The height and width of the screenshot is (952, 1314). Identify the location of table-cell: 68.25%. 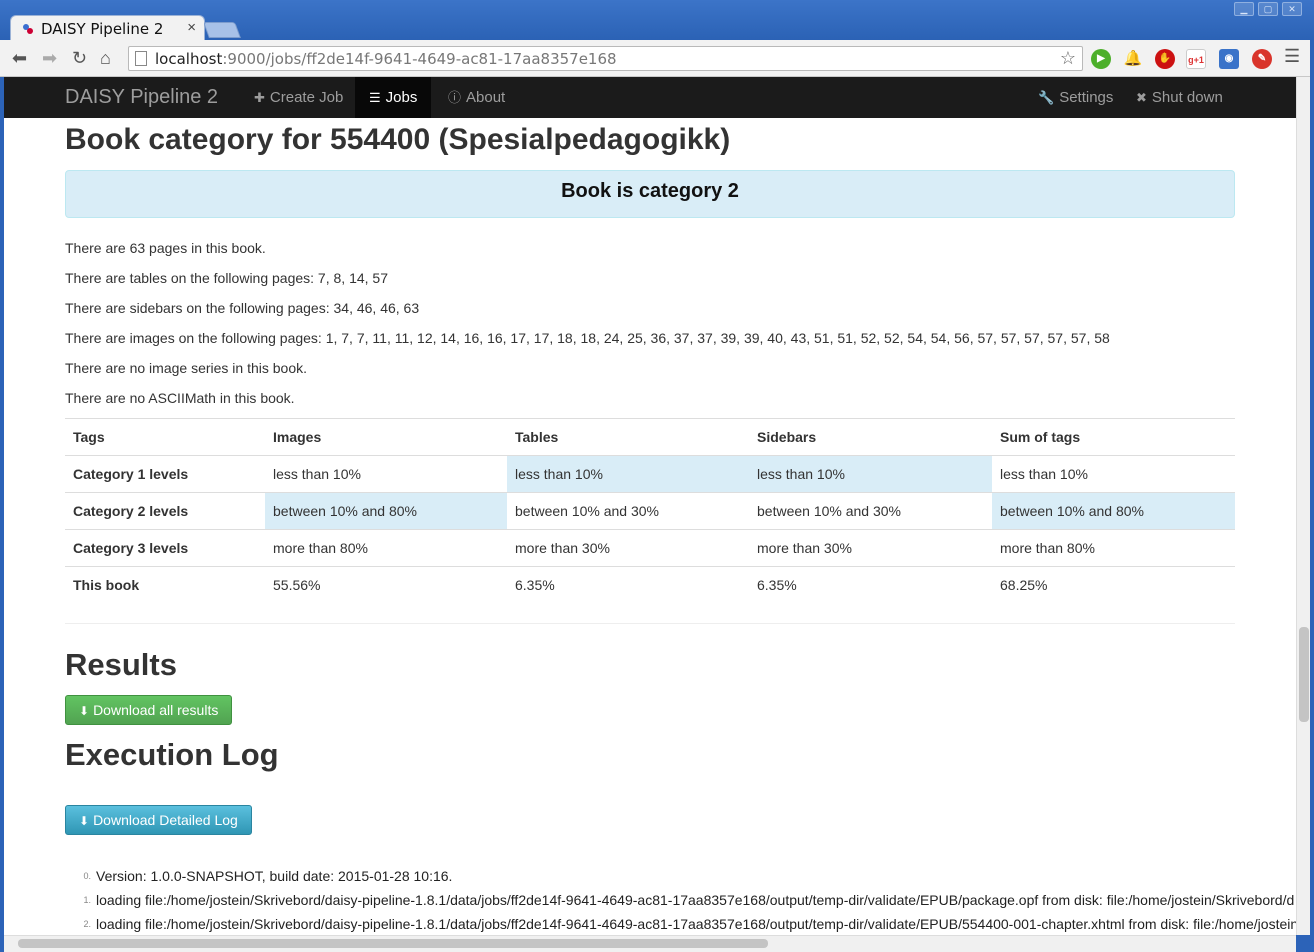
(1113, 585).